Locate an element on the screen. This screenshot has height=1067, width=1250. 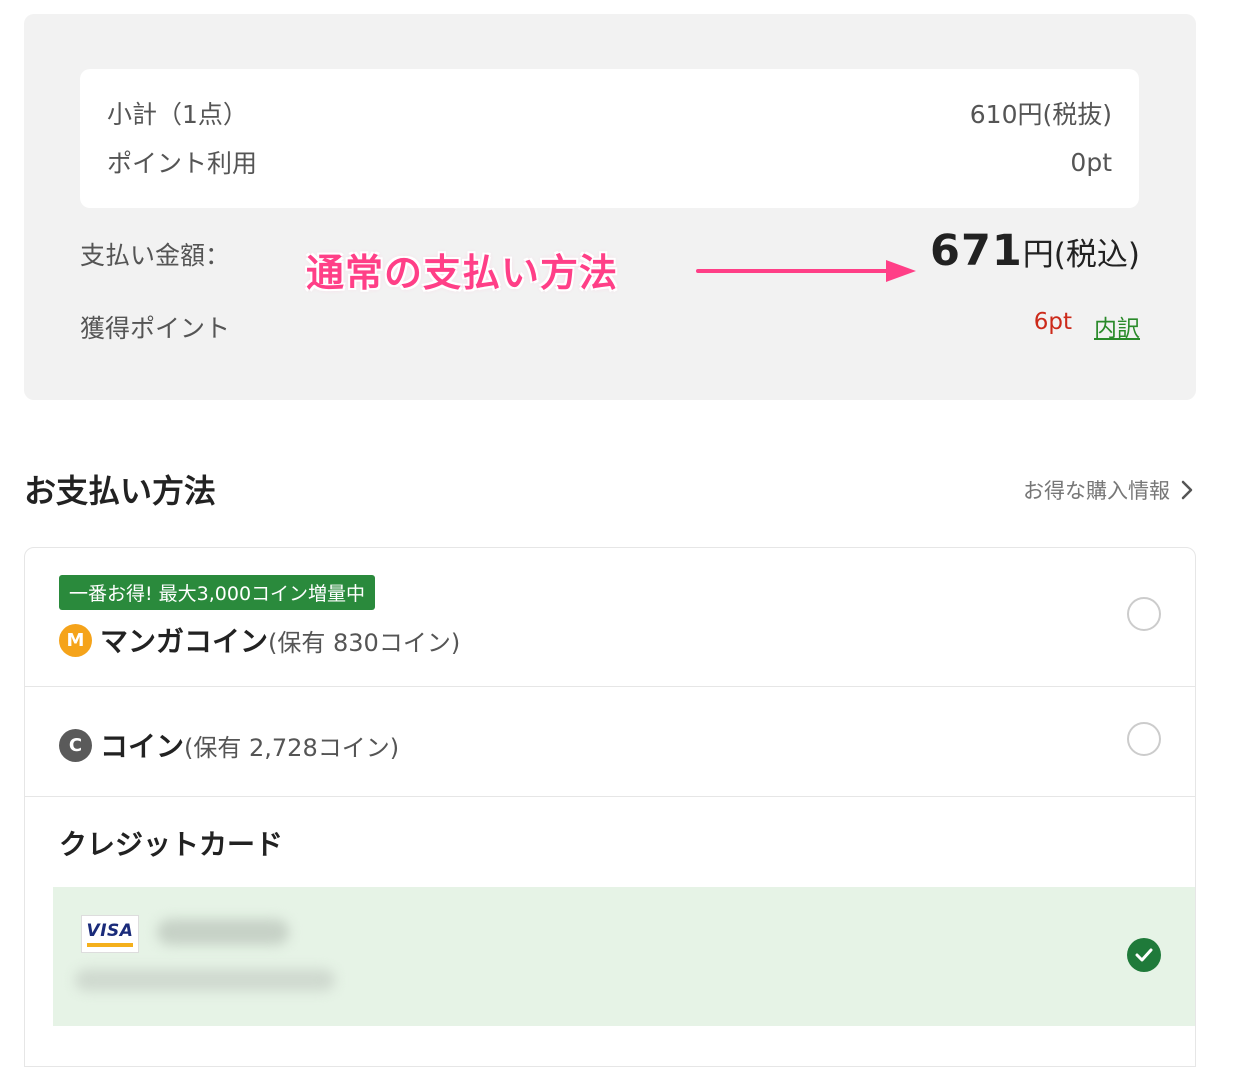
coin-line: C コイン (保有 2,728コイン) is located at coordinates (229, 745).